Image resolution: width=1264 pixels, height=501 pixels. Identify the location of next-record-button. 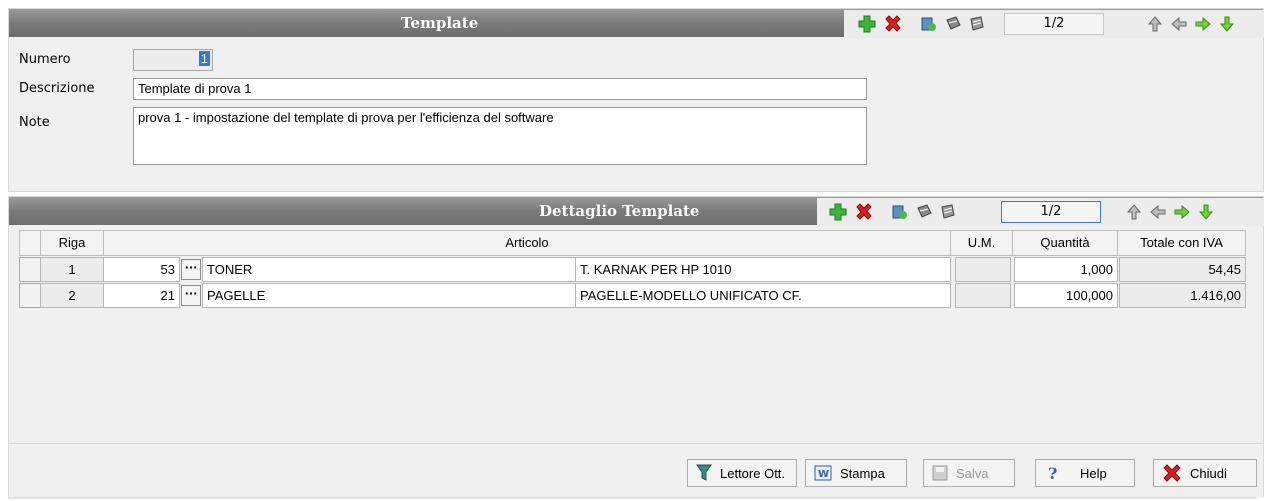
(1203, 24).